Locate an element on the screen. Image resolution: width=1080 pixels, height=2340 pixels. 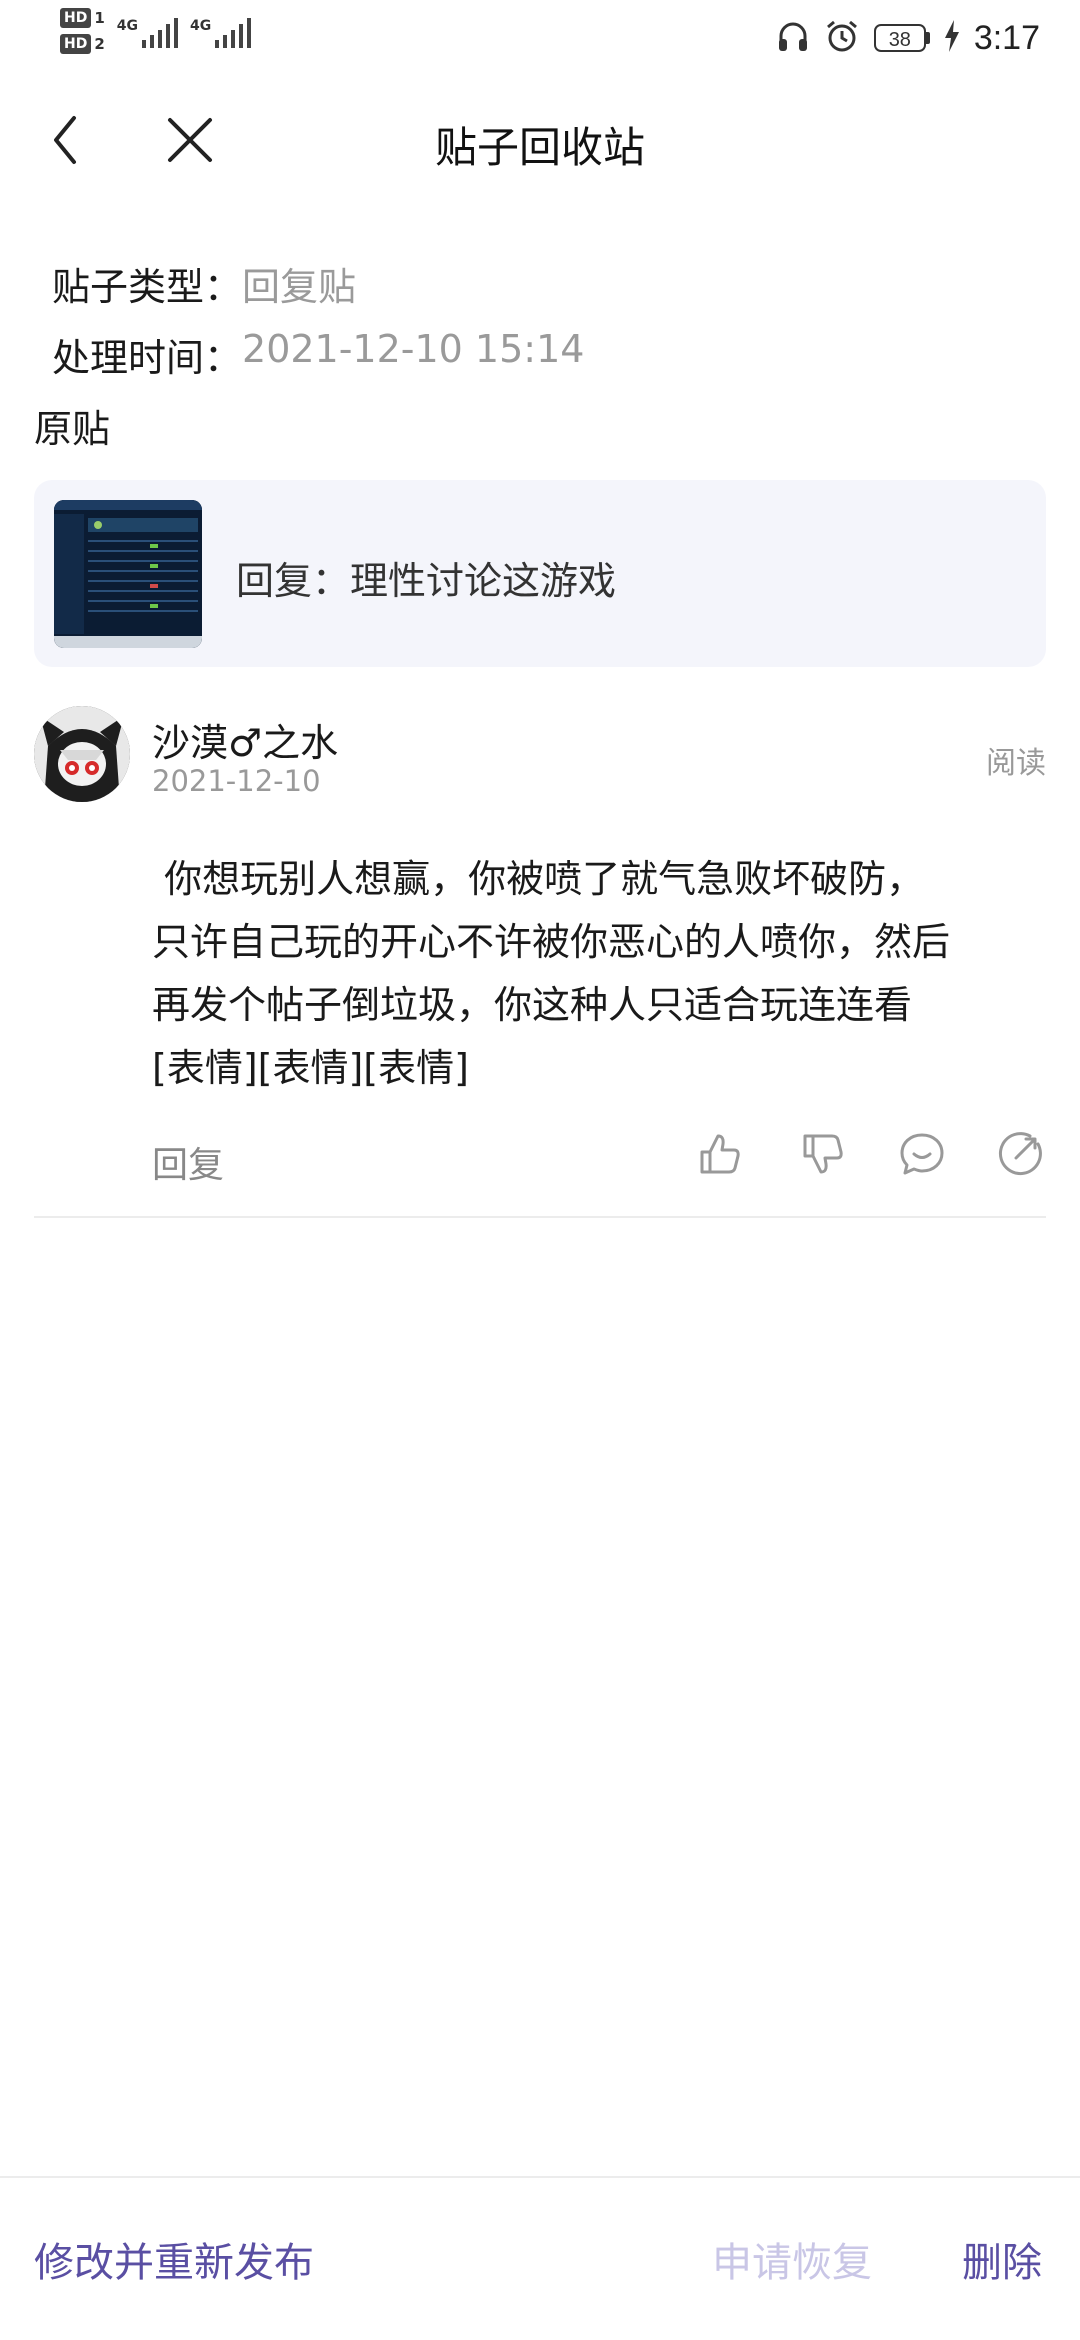
delete-button: 删除 is located at coordinates (1002, 2259).